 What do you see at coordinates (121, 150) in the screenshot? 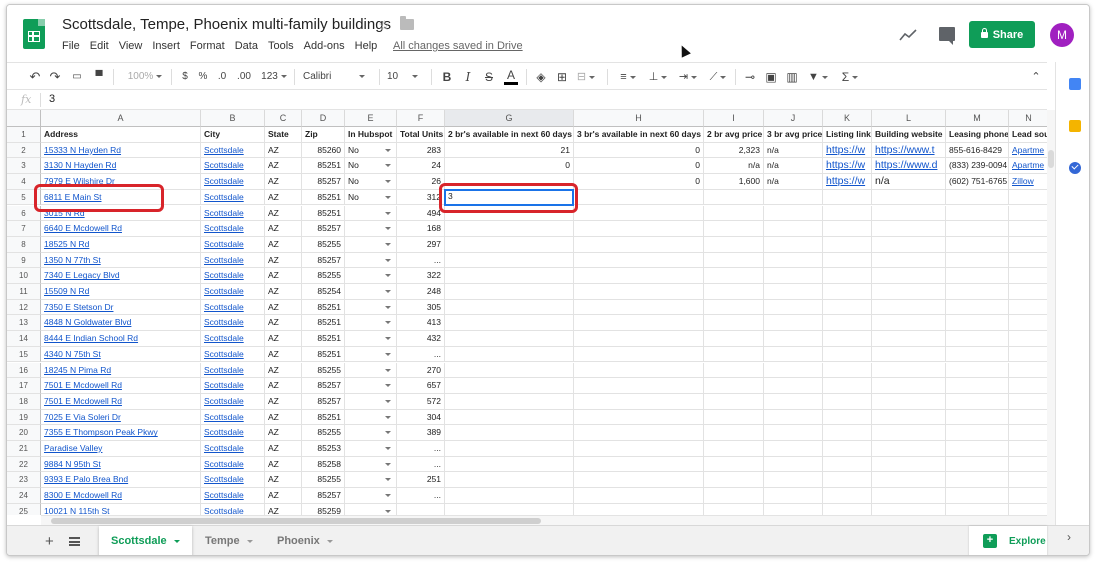
I see `table-cell: 15333 N Hayden Rd` at bounding box center [121, 150].